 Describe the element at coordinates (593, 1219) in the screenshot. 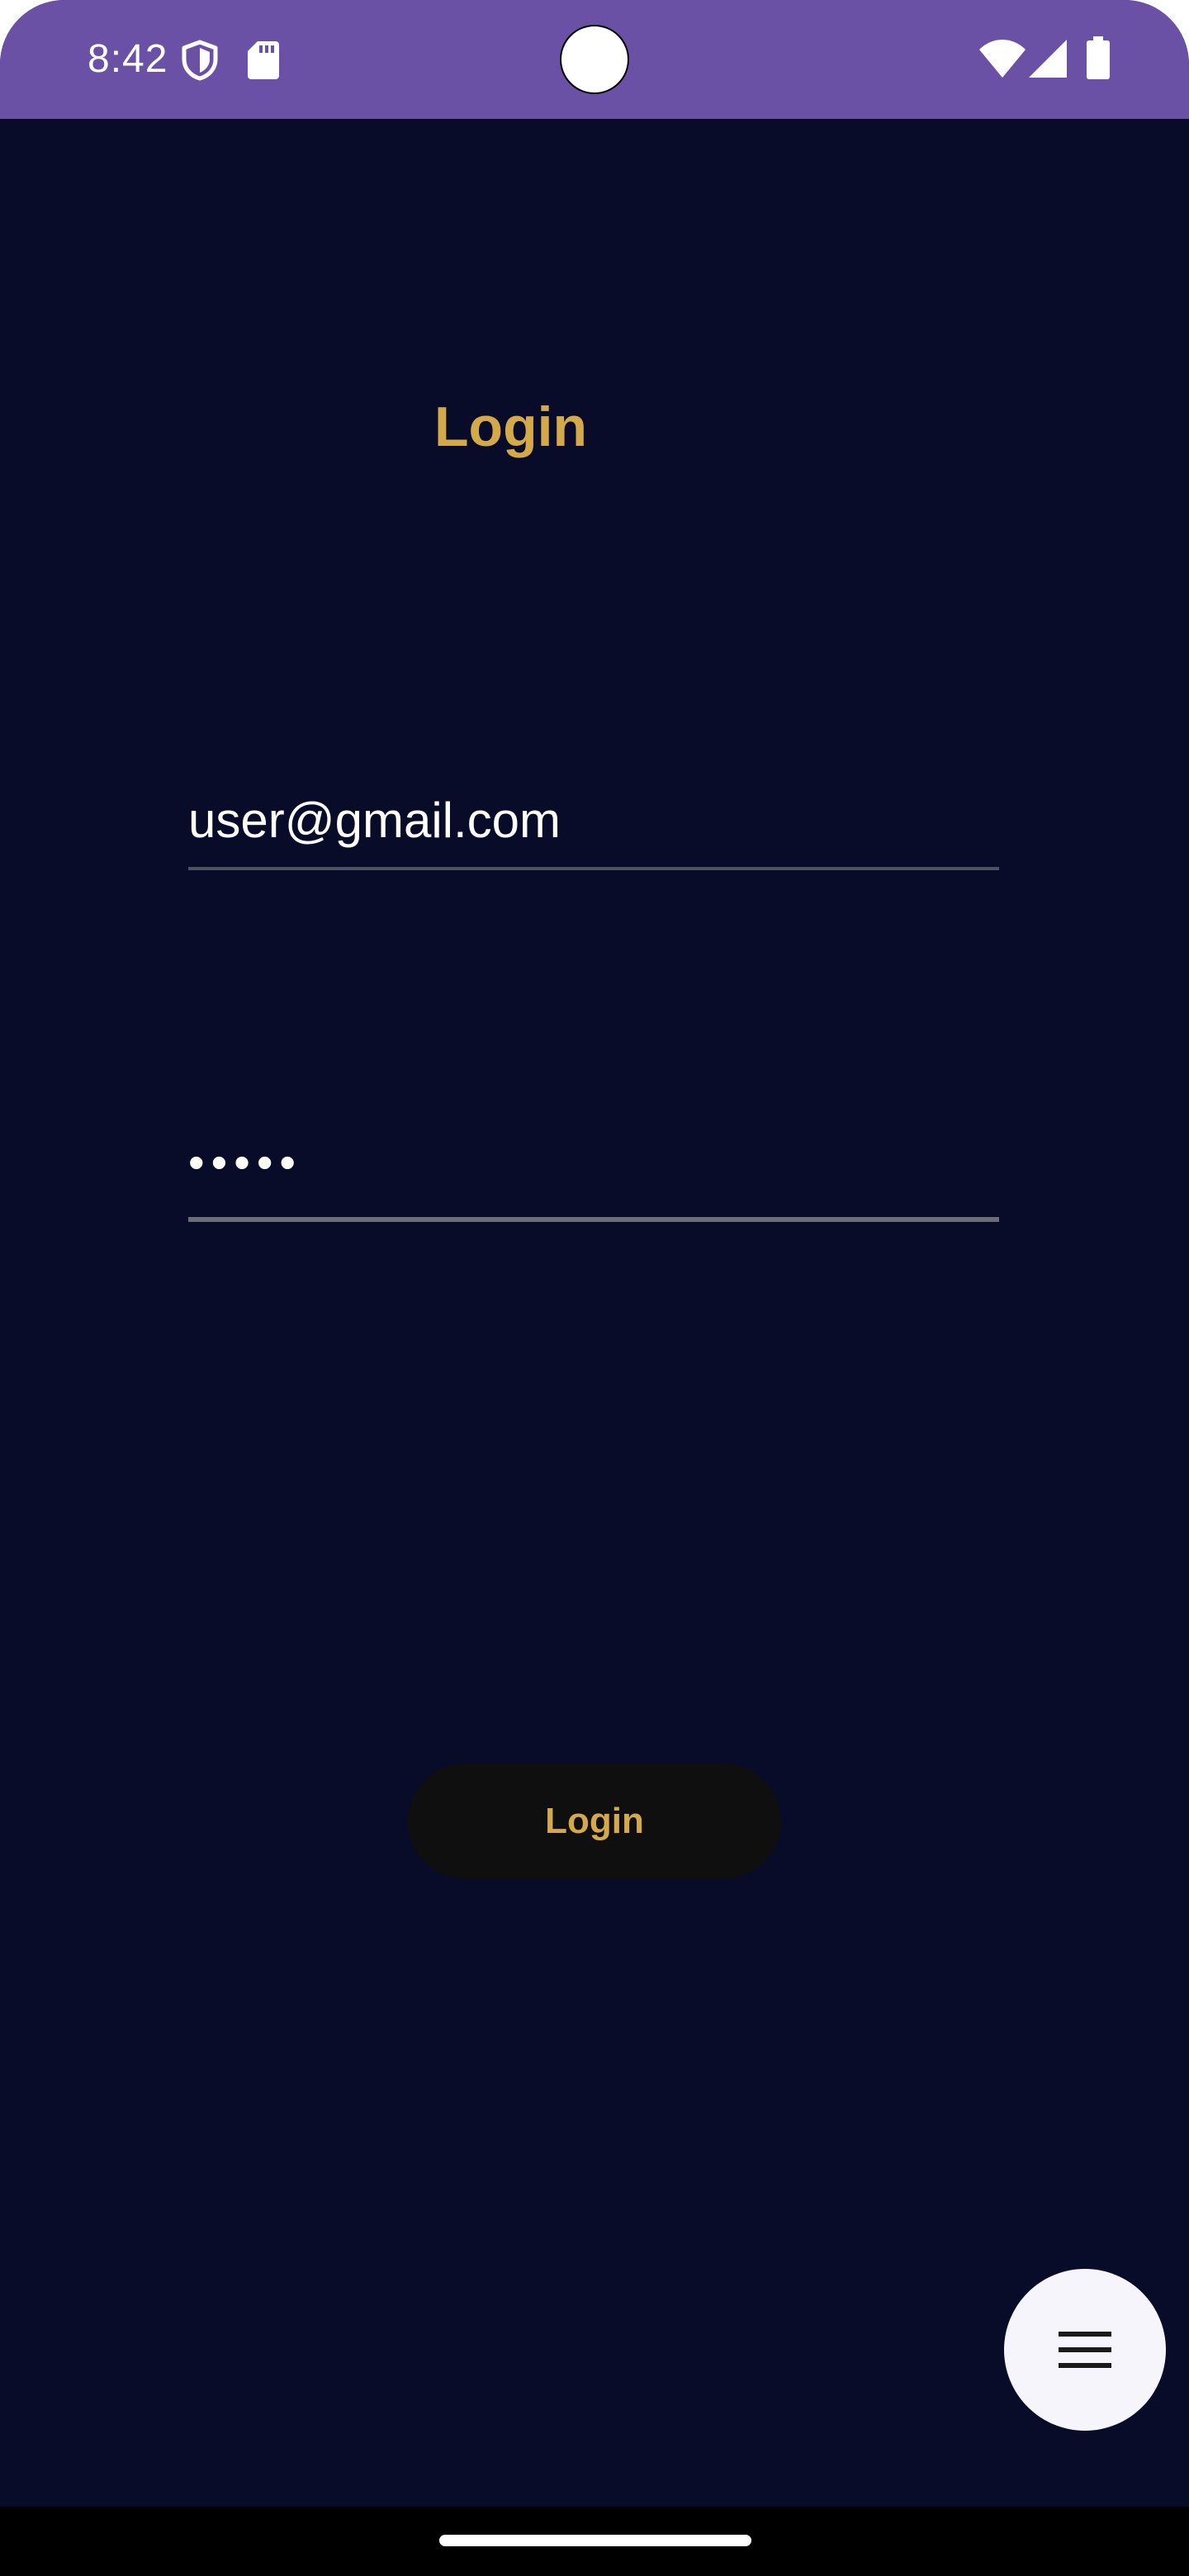

I see `password-underline` at that location.